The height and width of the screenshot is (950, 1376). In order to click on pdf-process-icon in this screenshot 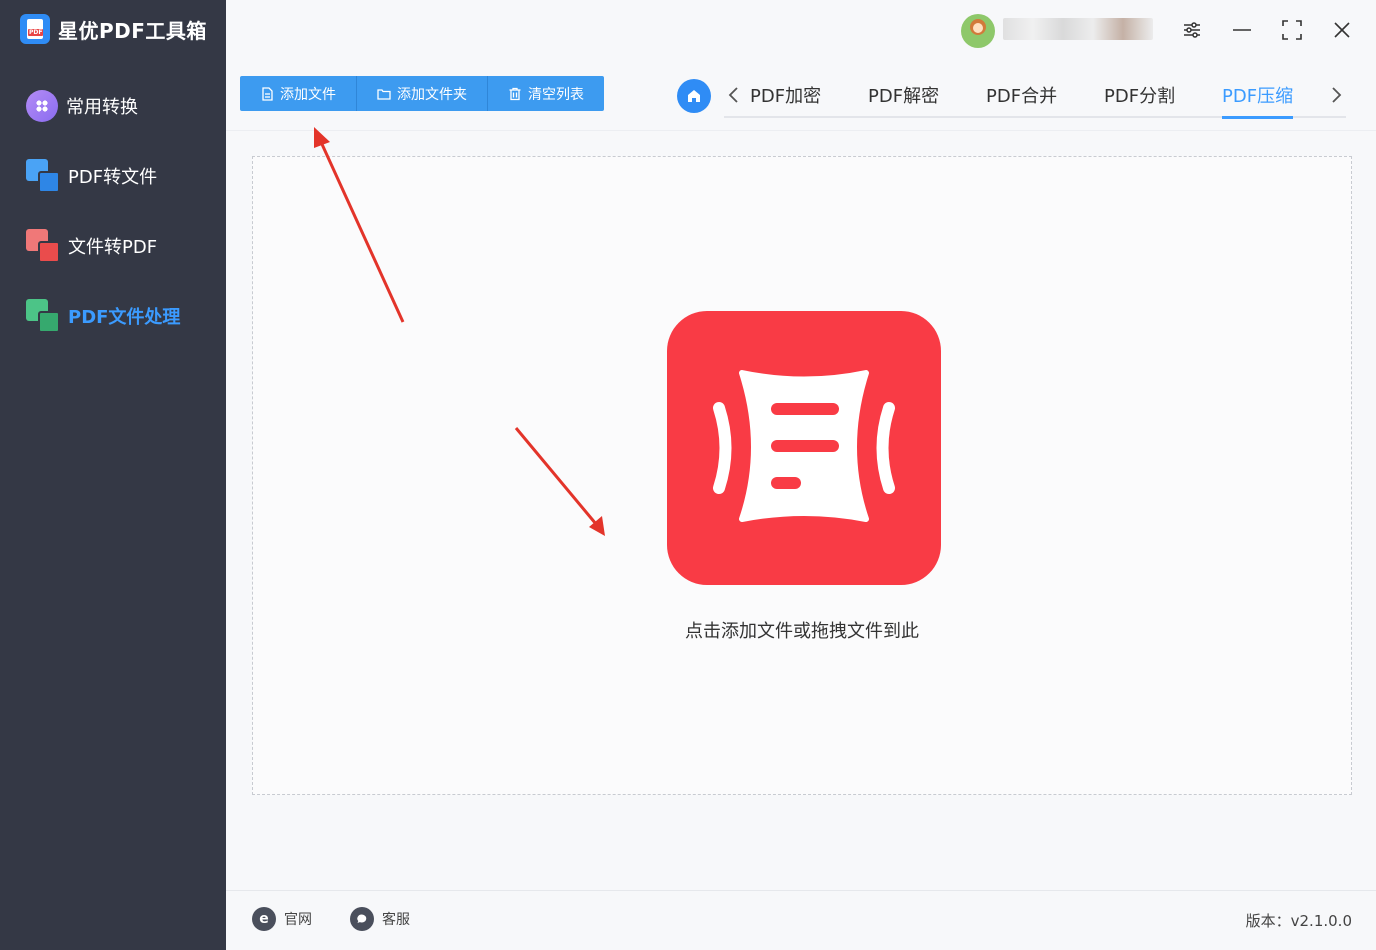, I will do `click(43, 316)`.